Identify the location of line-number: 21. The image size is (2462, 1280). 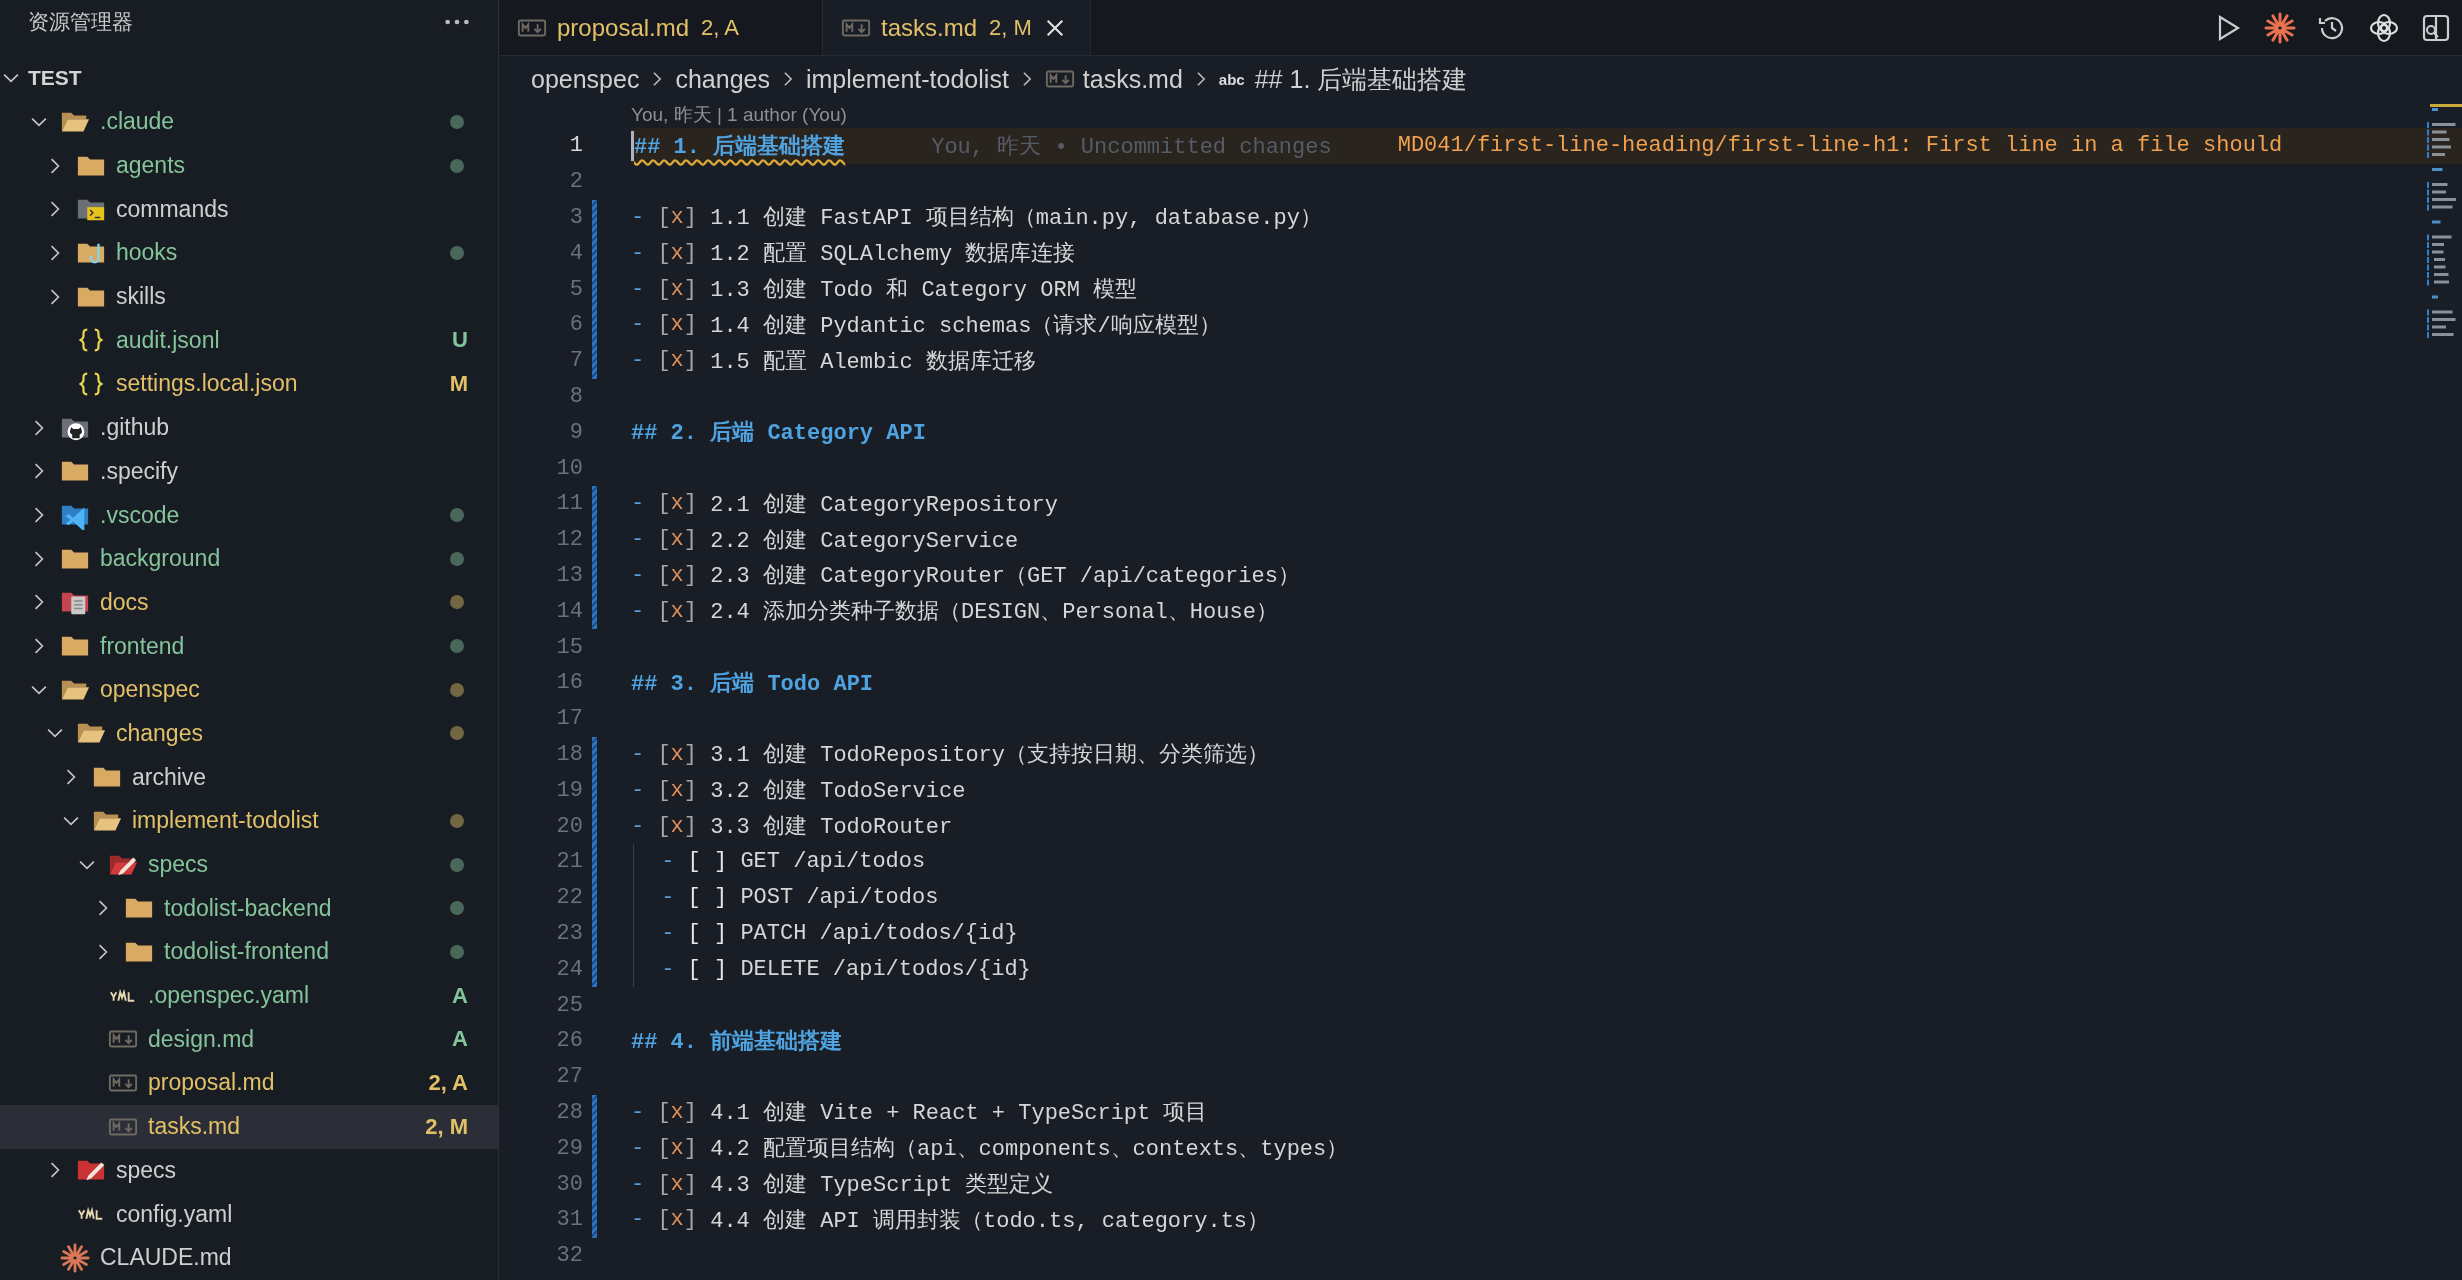
(569, 862).